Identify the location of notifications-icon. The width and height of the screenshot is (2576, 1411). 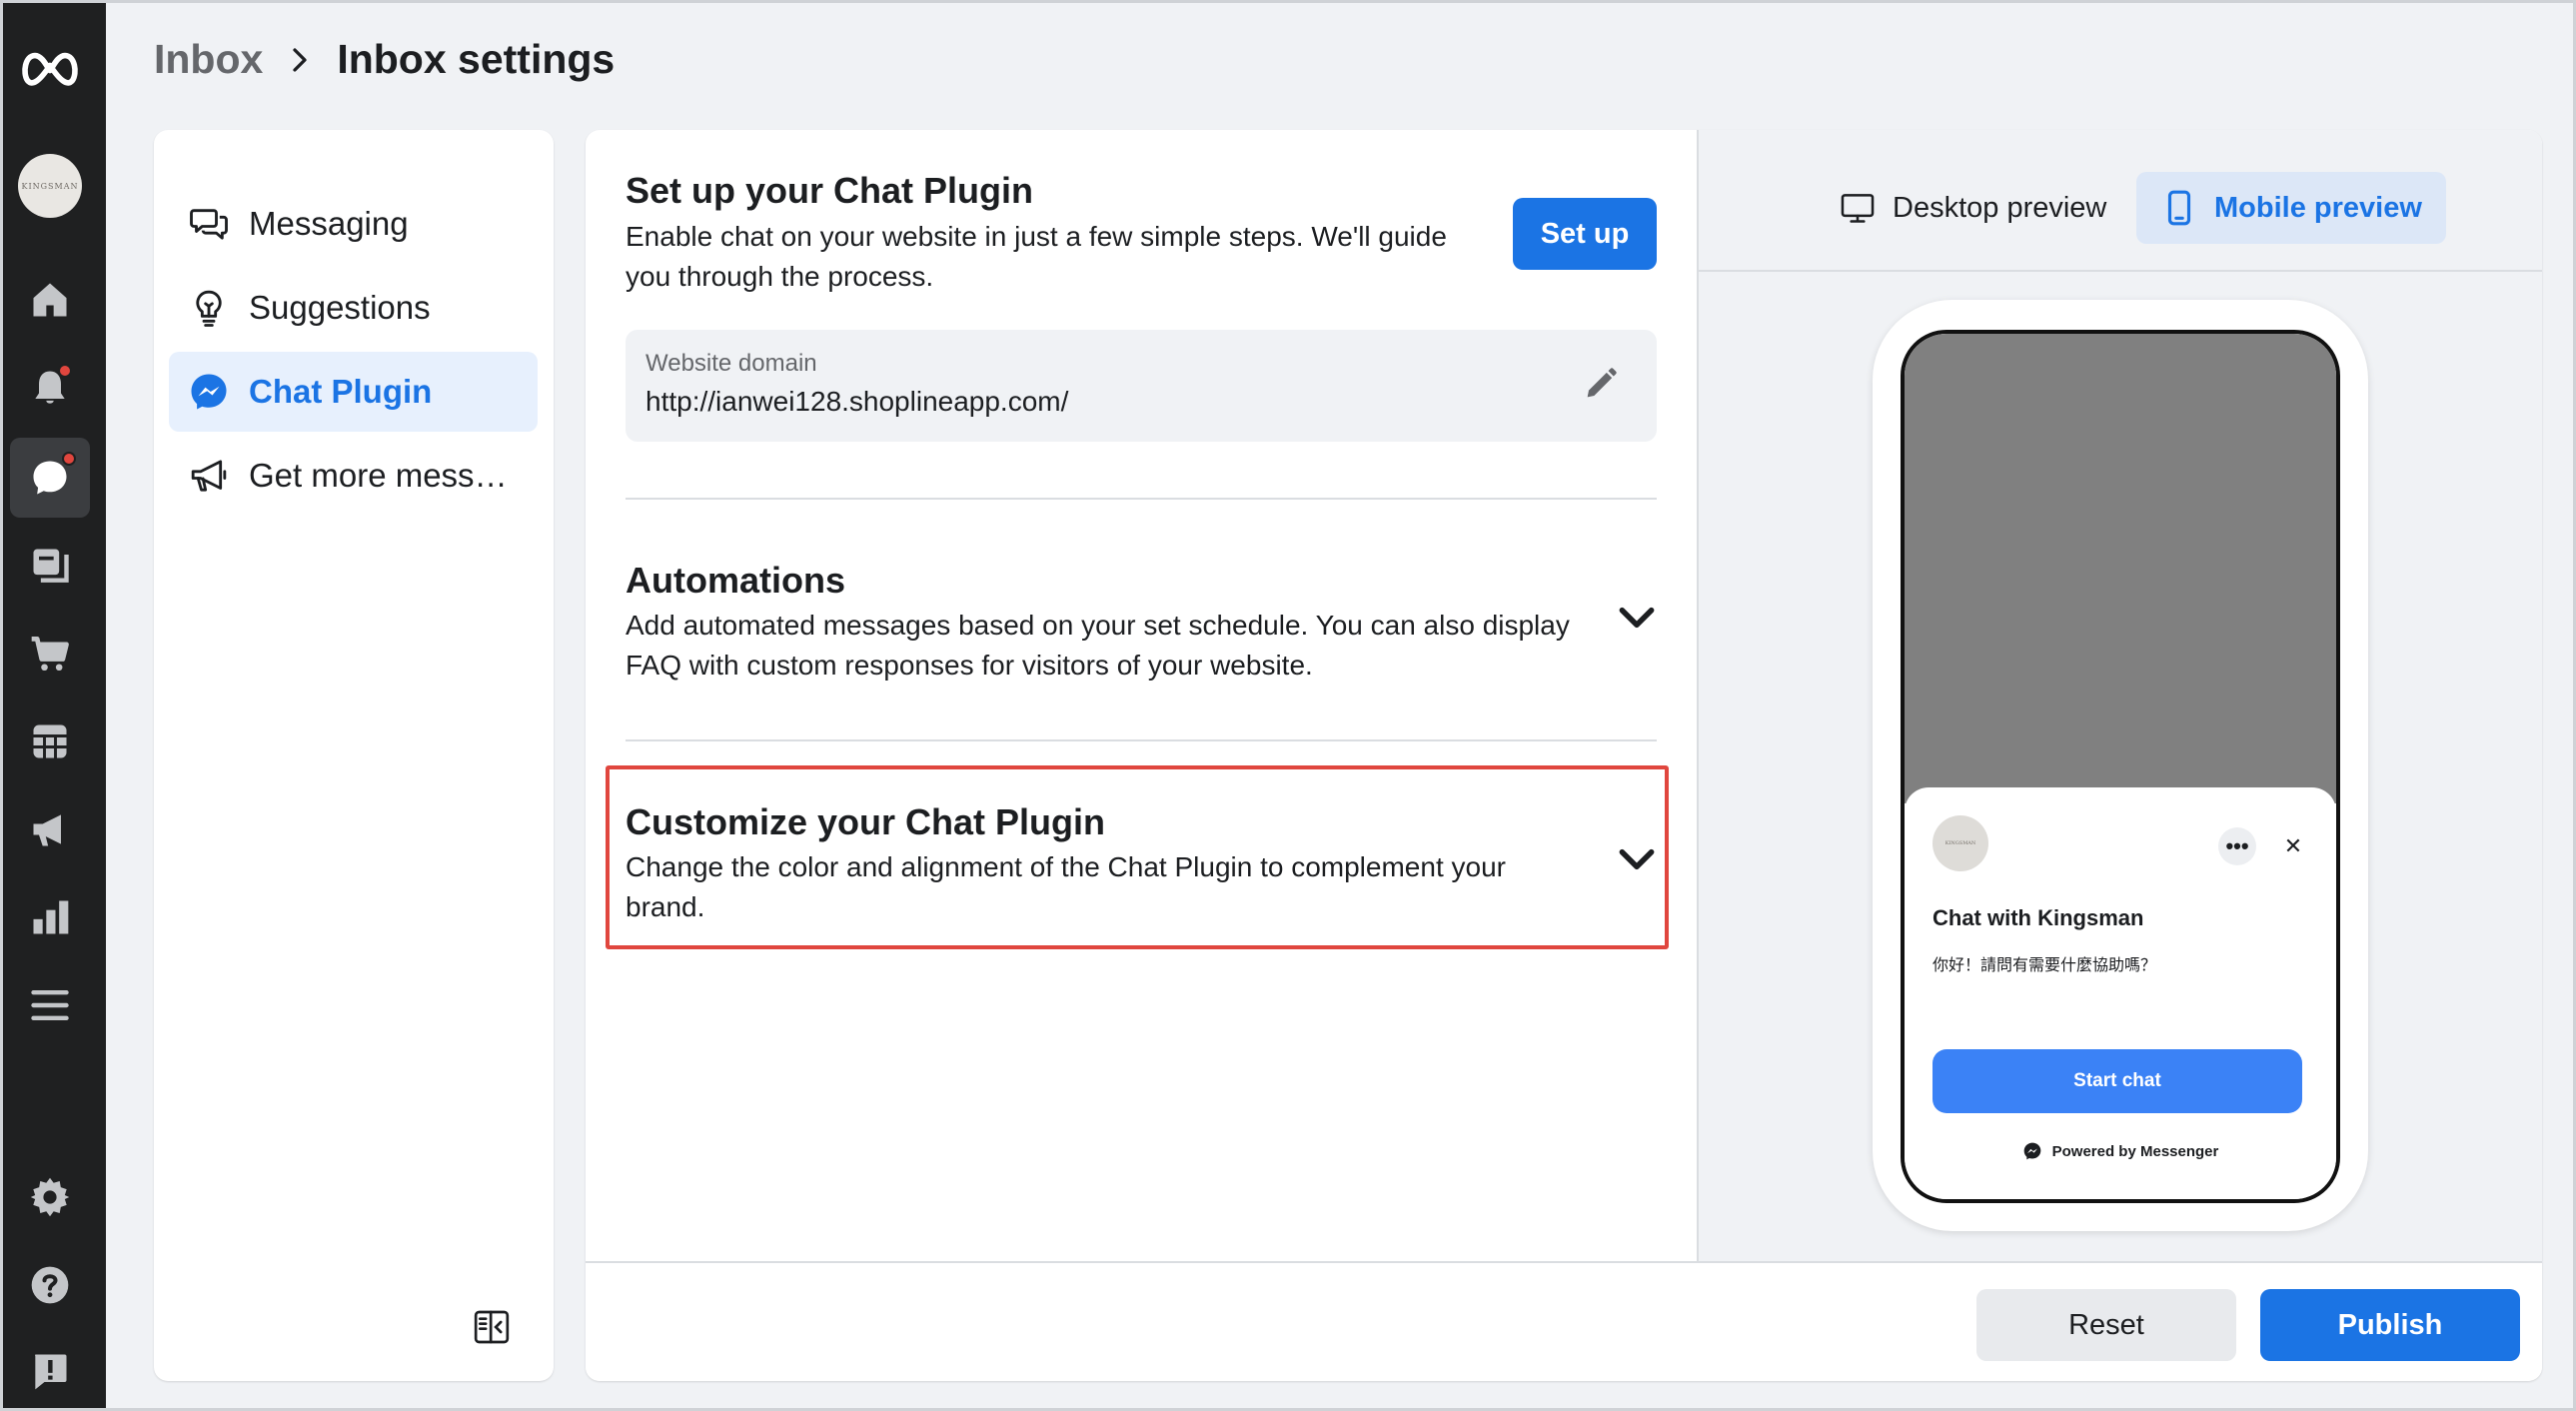
(50, 388).